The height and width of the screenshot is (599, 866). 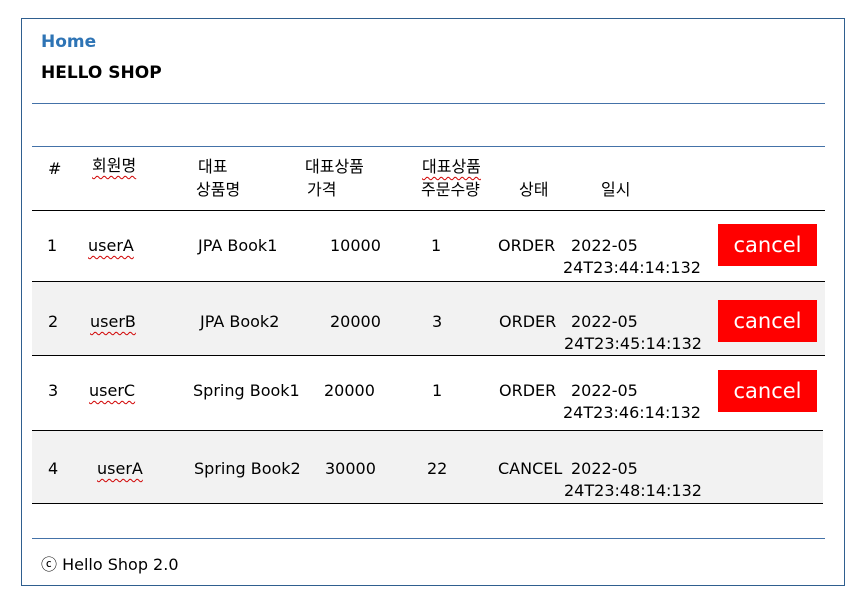 What do you see at coordinates (52, 245) in the screenshot?
I see `row-number: 1` at bounding box center [52, 245].